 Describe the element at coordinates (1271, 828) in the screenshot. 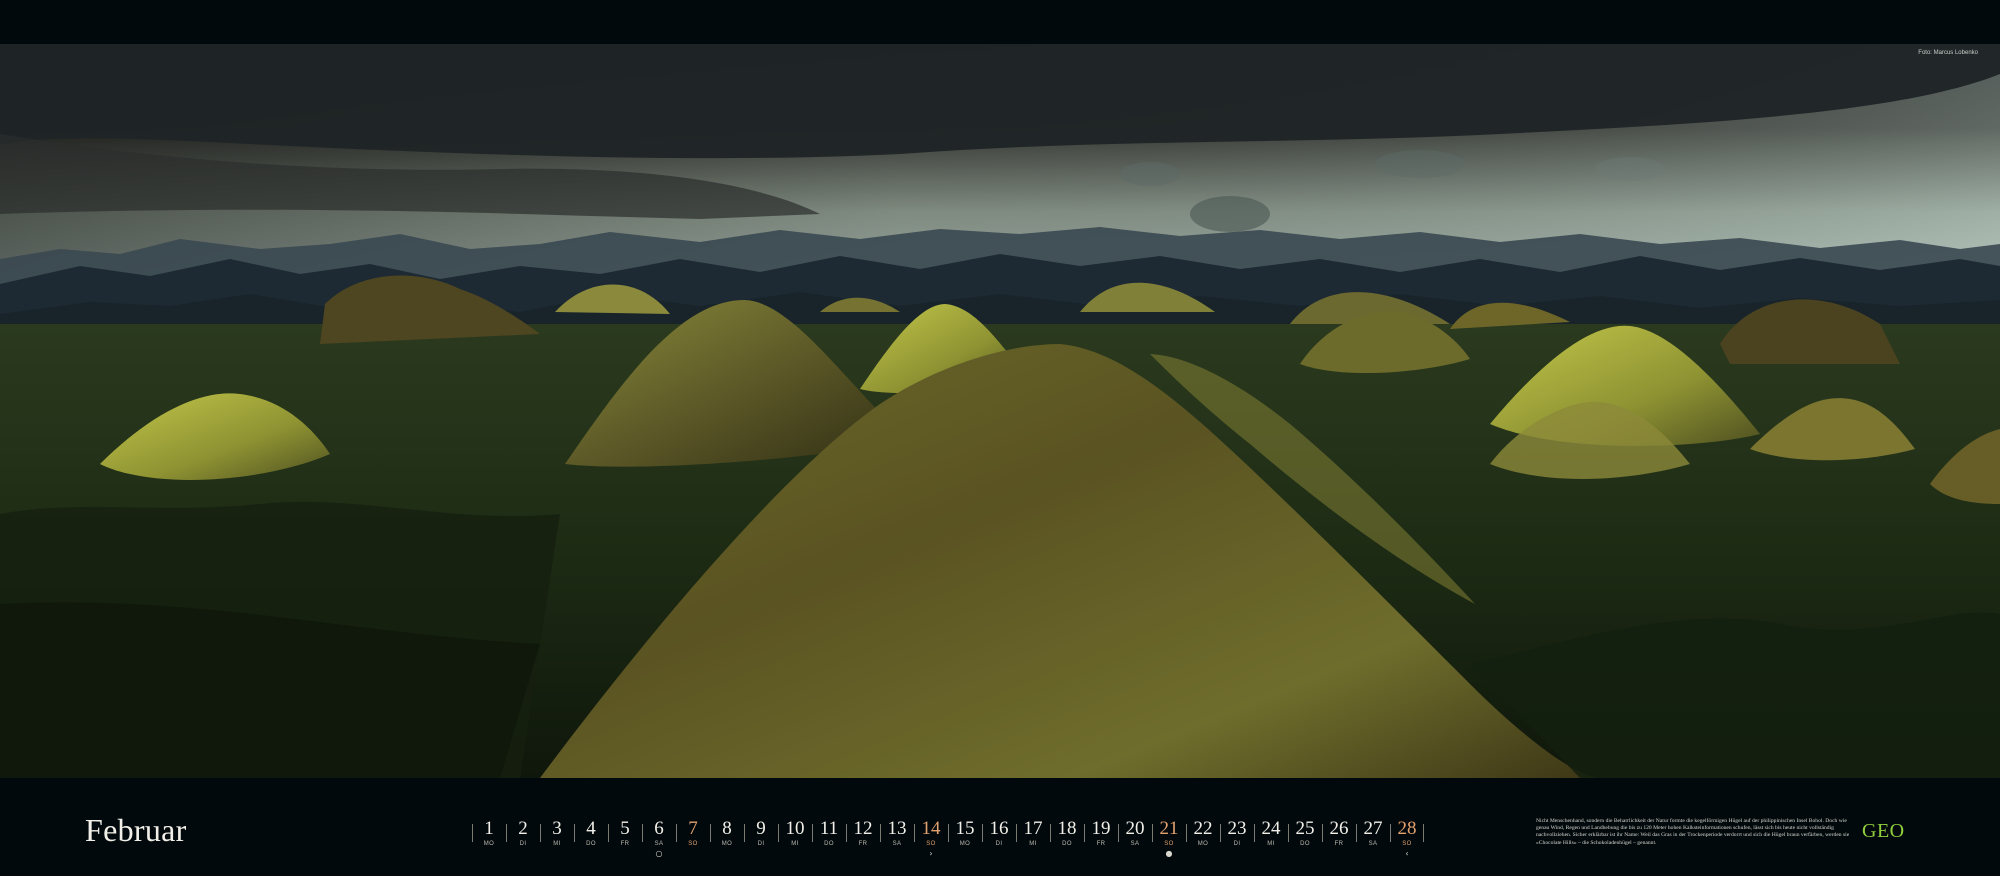

I see `day-number: 24` at that location.